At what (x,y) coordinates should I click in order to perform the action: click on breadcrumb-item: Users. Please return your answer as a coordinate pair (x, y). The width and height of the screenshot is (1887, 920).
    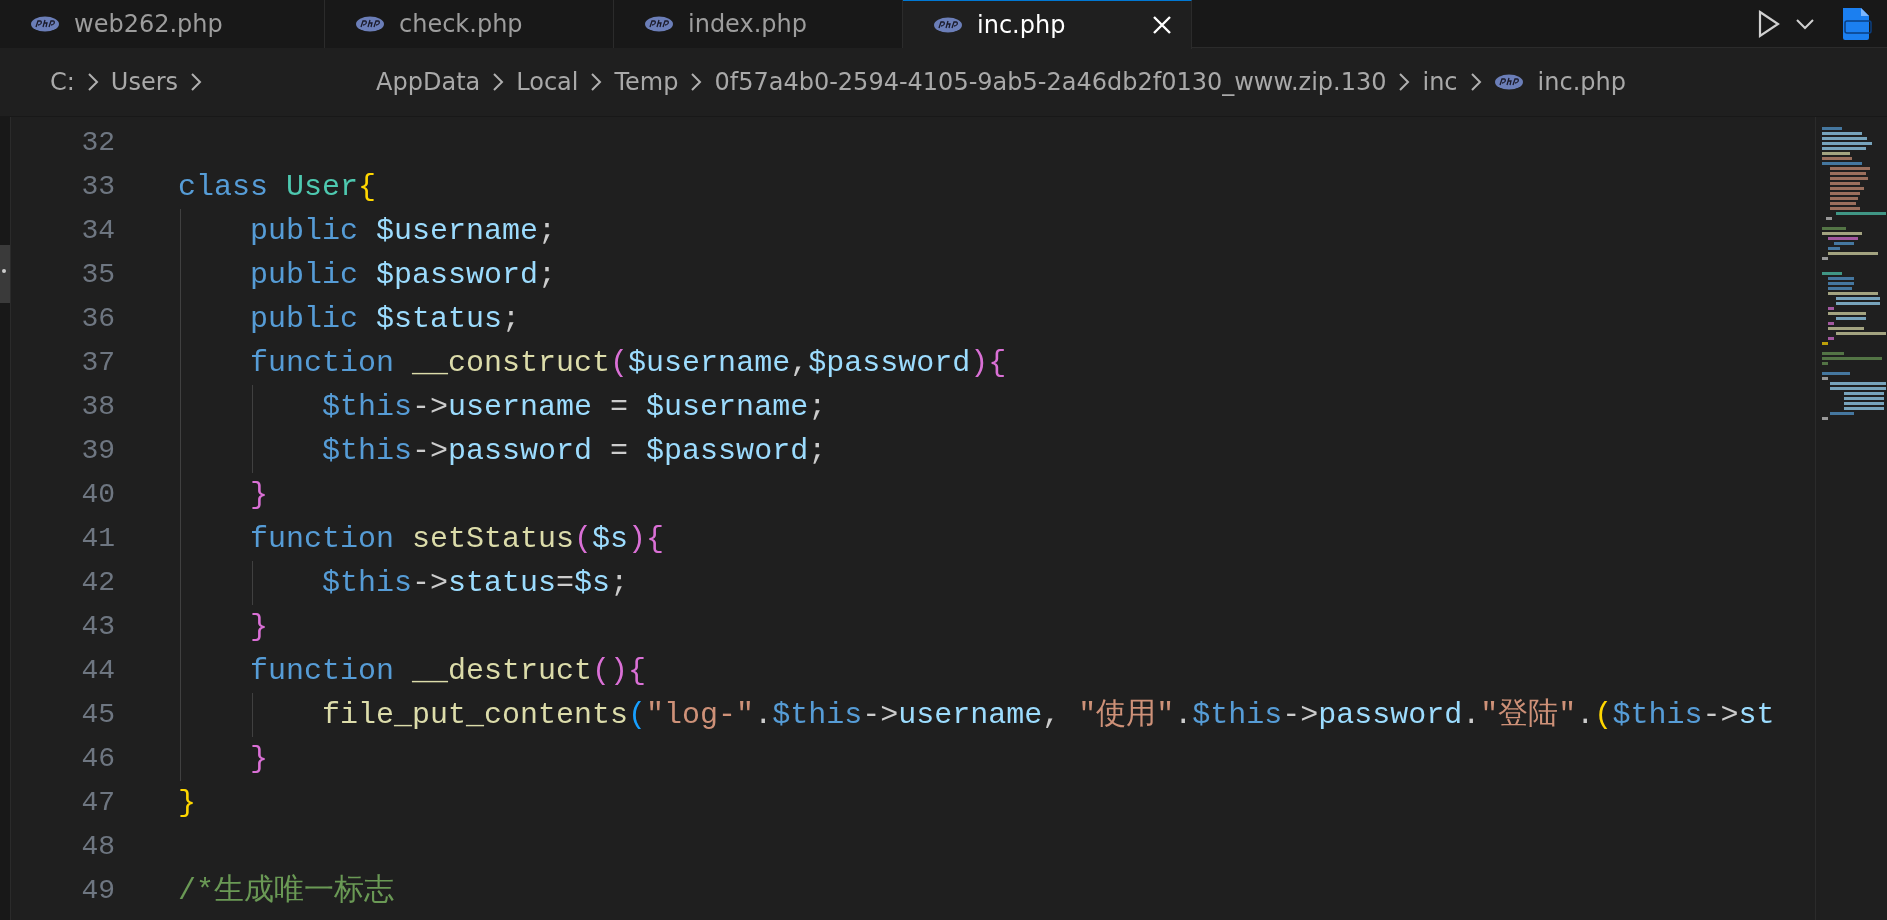
    Looking at the image, I should click on (144, 82).